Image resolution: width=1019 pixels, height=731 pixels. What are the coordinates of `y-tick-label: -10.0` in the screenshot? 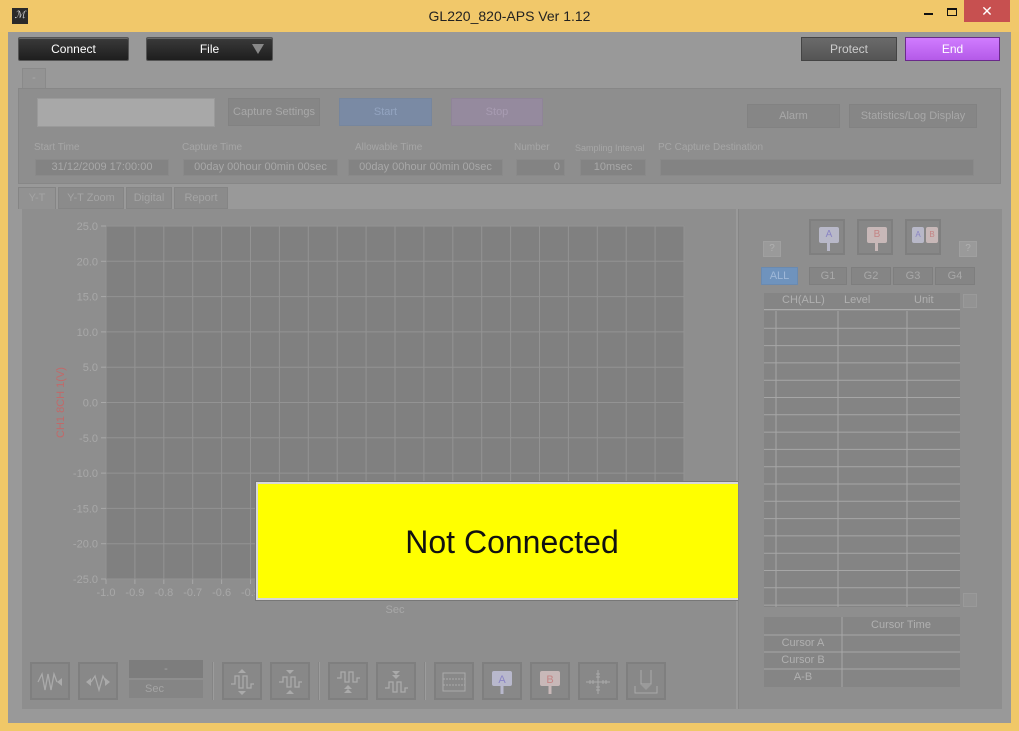 It's located at (85, 474).